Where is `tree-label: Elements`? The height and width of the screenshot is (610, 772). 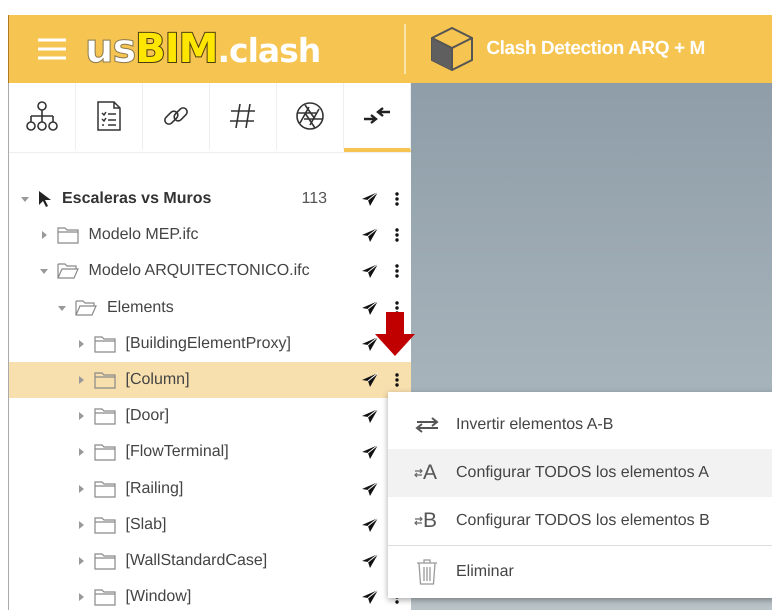
tree-label: Elements is located at coordinates (140, 307).